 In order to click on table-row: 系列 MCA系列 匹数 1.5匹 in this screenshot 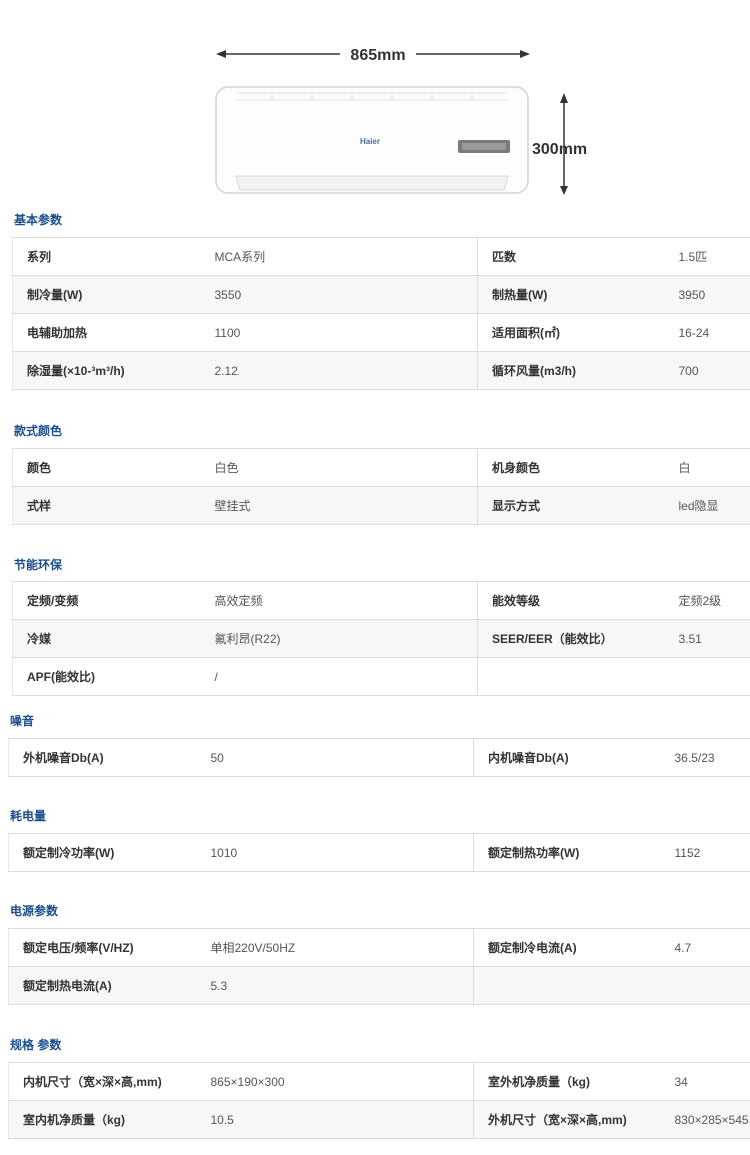, I will do `click(381, 256)`.